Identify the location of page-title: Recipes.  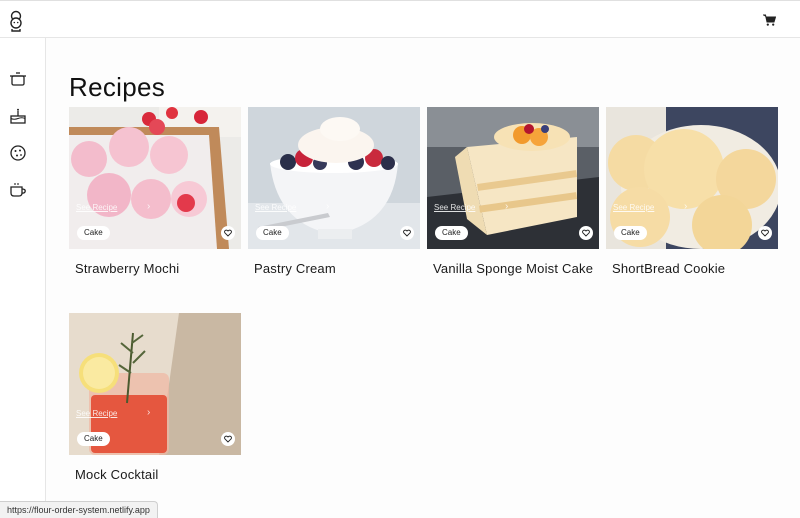
(117, 87).